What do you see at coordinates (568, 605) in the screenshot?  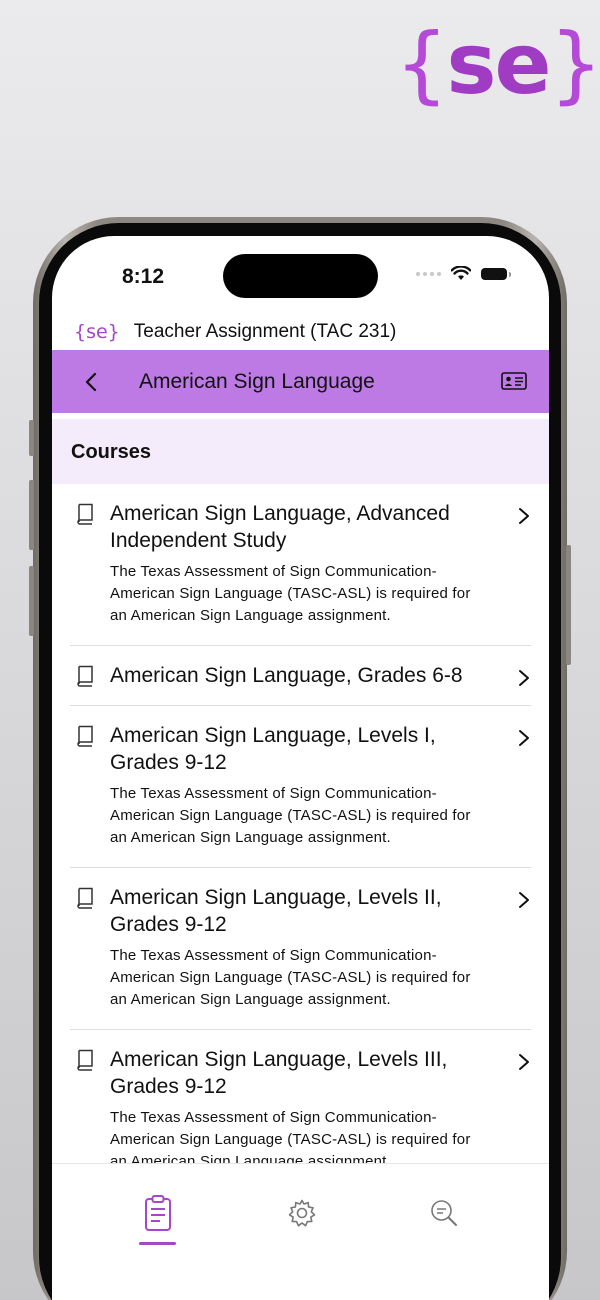 I see `side-button-right` at bounding box center [568, 605].